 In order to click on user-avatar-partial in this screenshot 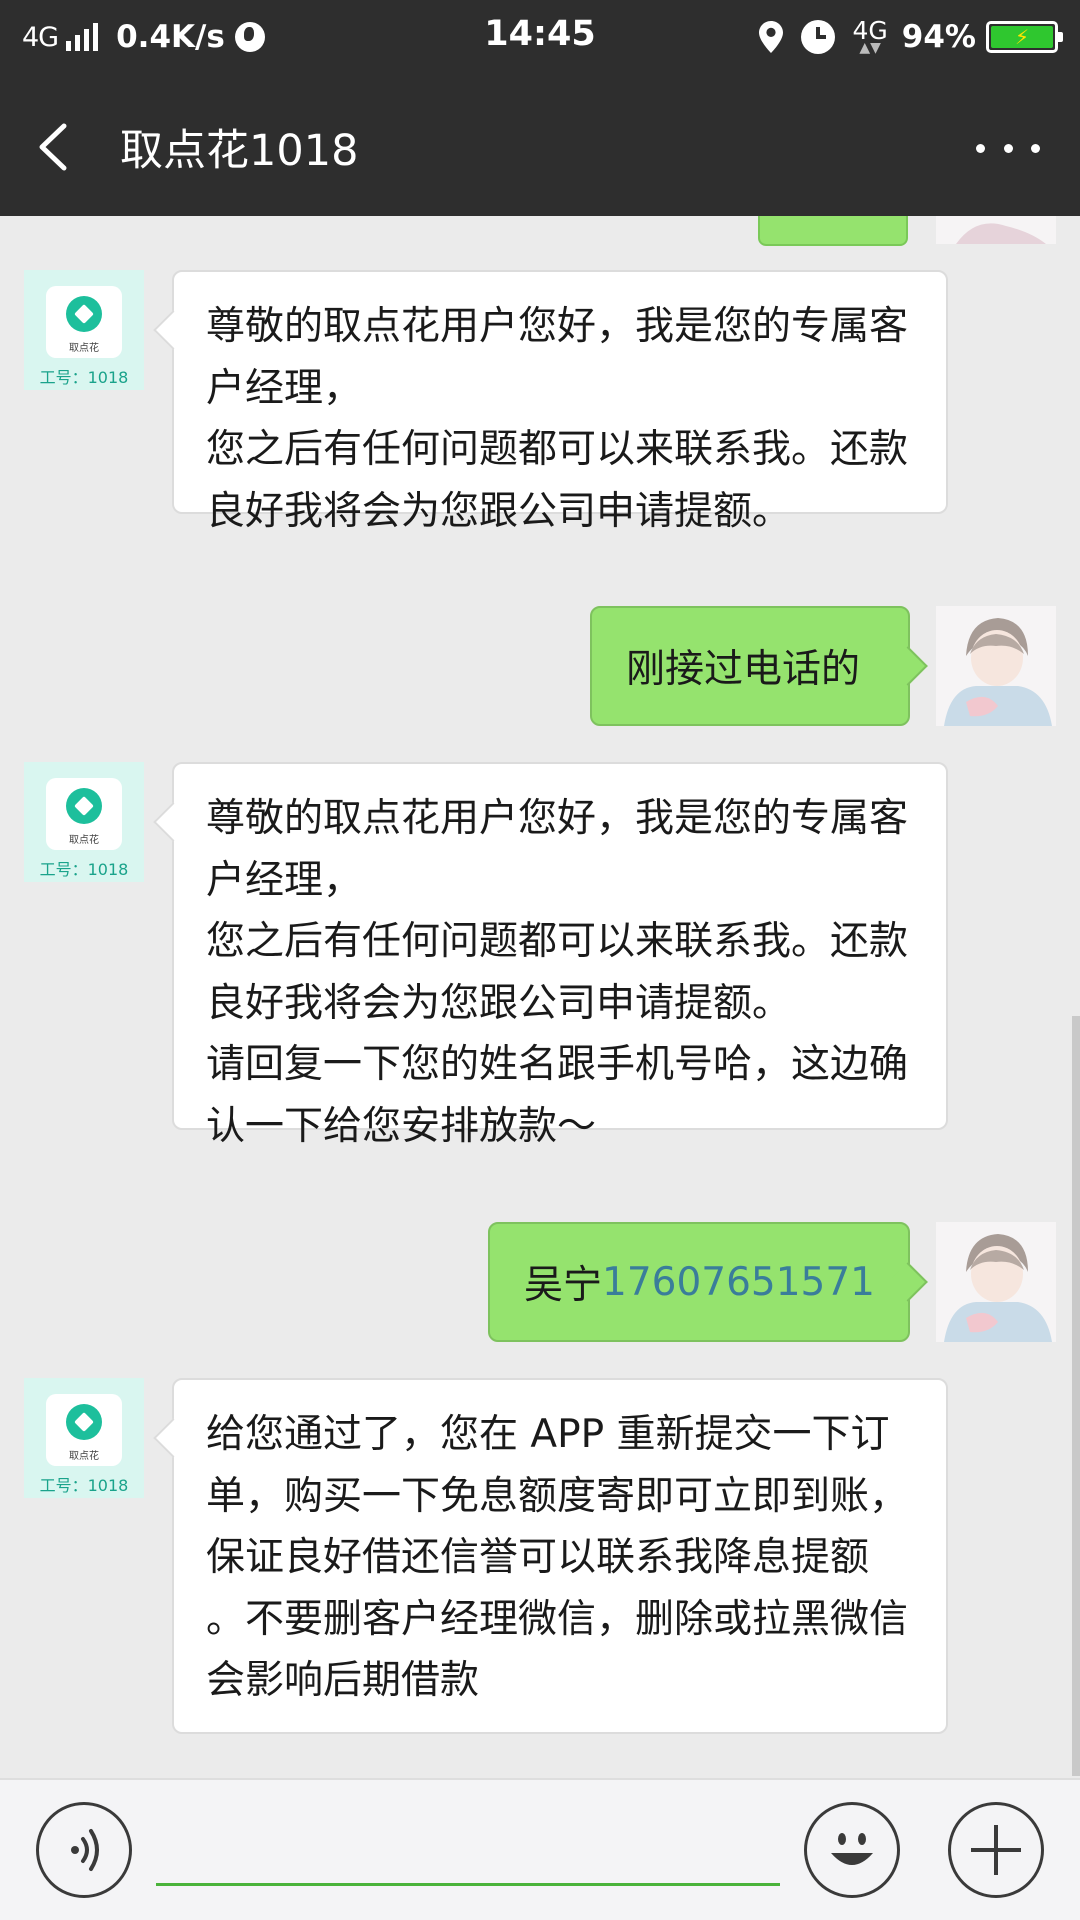, I will do `click(996, 230)`.